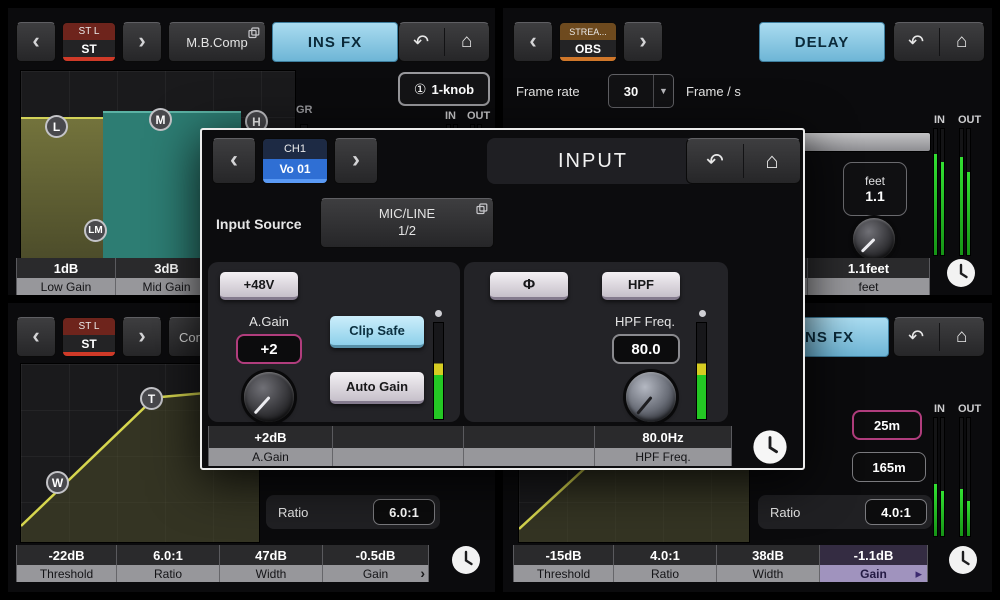  What do you see at coordinates (89, 48) in the screenshot?
I see `channel-name-bottom: ST` at bounding box center [89, 48].